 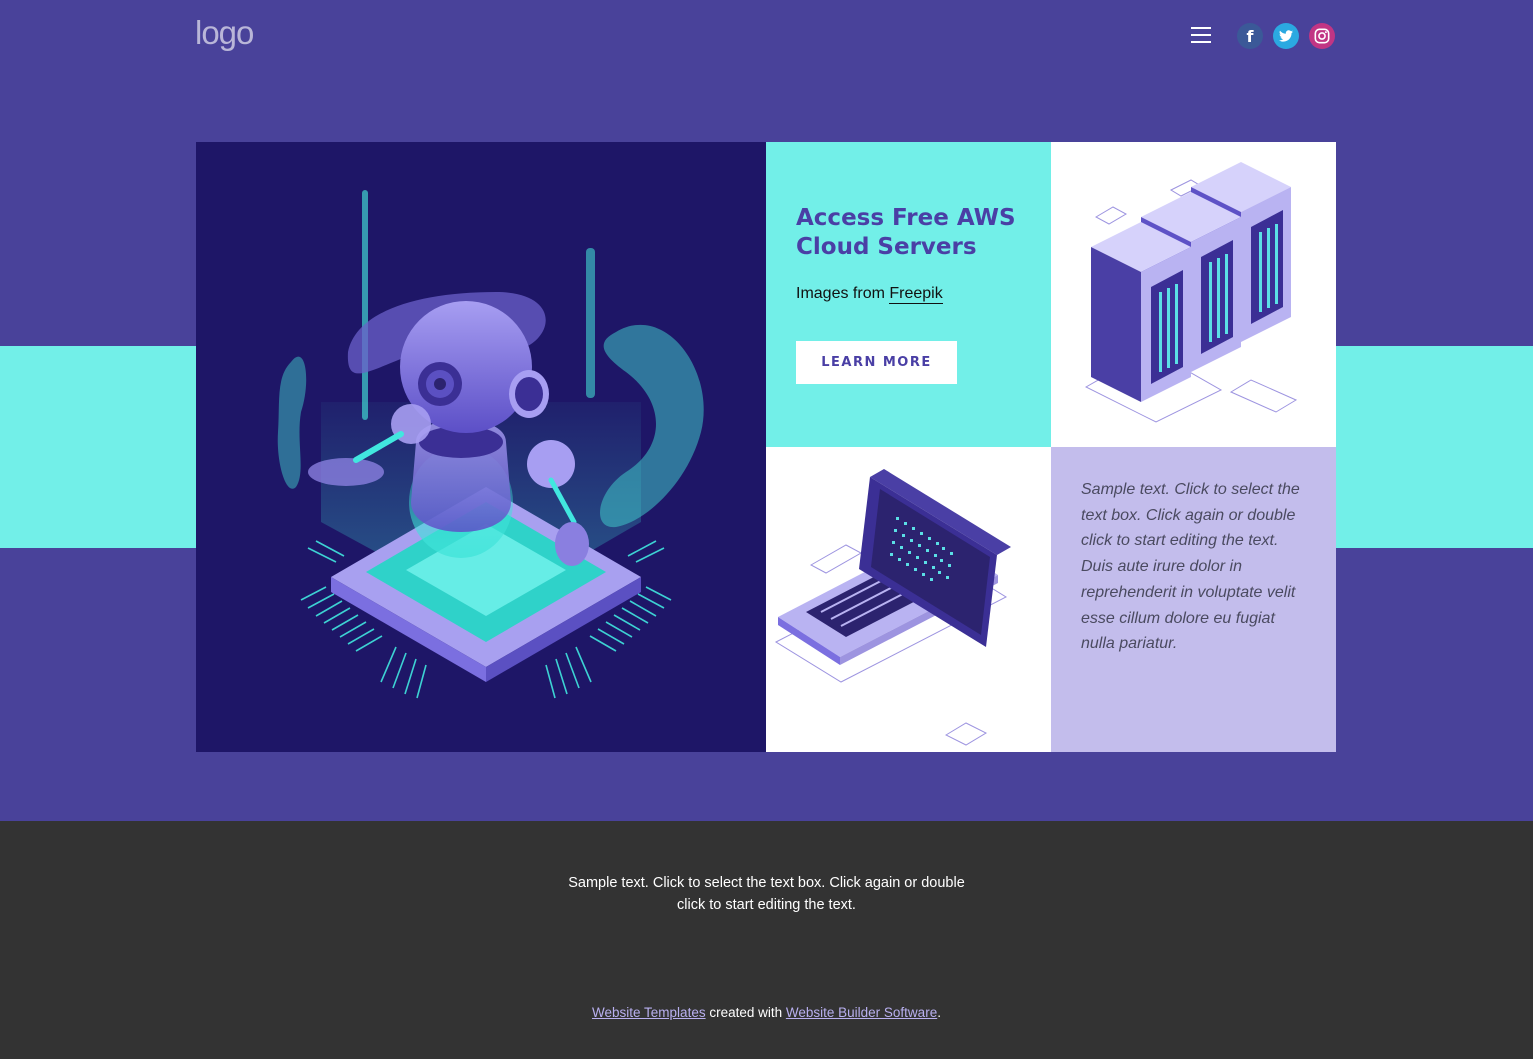 I want to click on laptop-illustration, so click(x=908, y=599).